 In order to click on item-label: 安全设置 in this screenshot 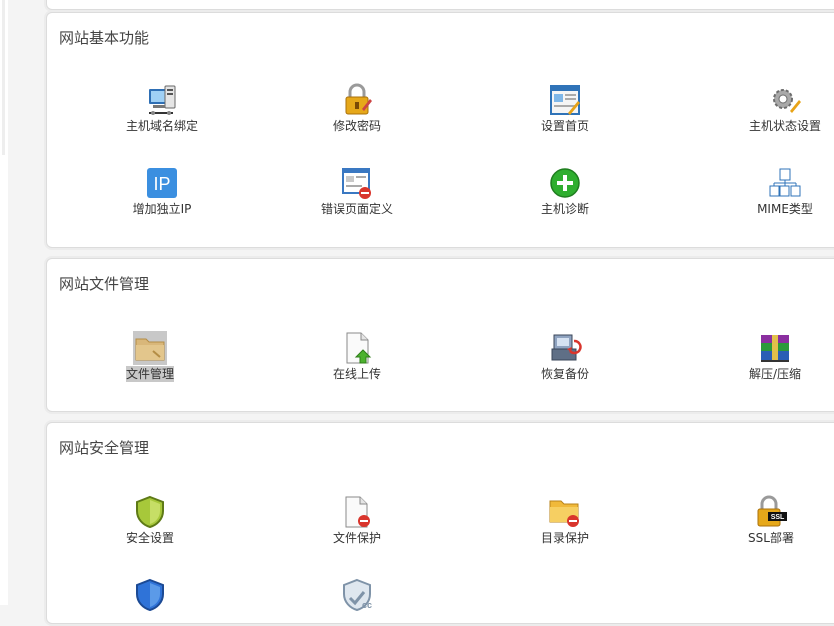, I will do `click(149, 538)`.